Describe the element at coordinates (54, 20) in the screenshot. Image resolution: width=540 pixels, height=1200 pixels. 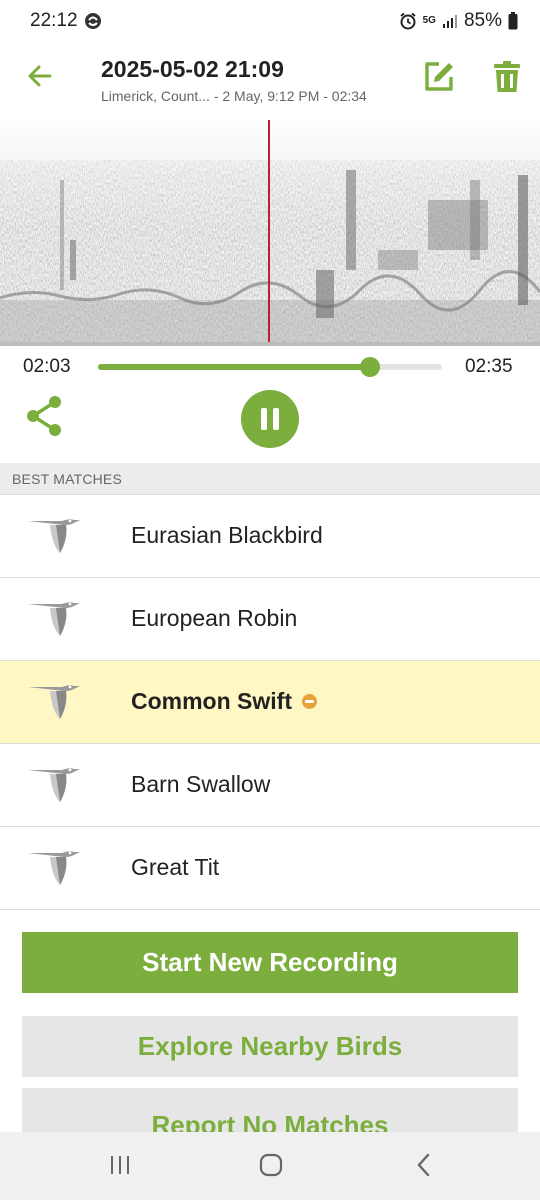
I see `status-time: 22:12` at that location.